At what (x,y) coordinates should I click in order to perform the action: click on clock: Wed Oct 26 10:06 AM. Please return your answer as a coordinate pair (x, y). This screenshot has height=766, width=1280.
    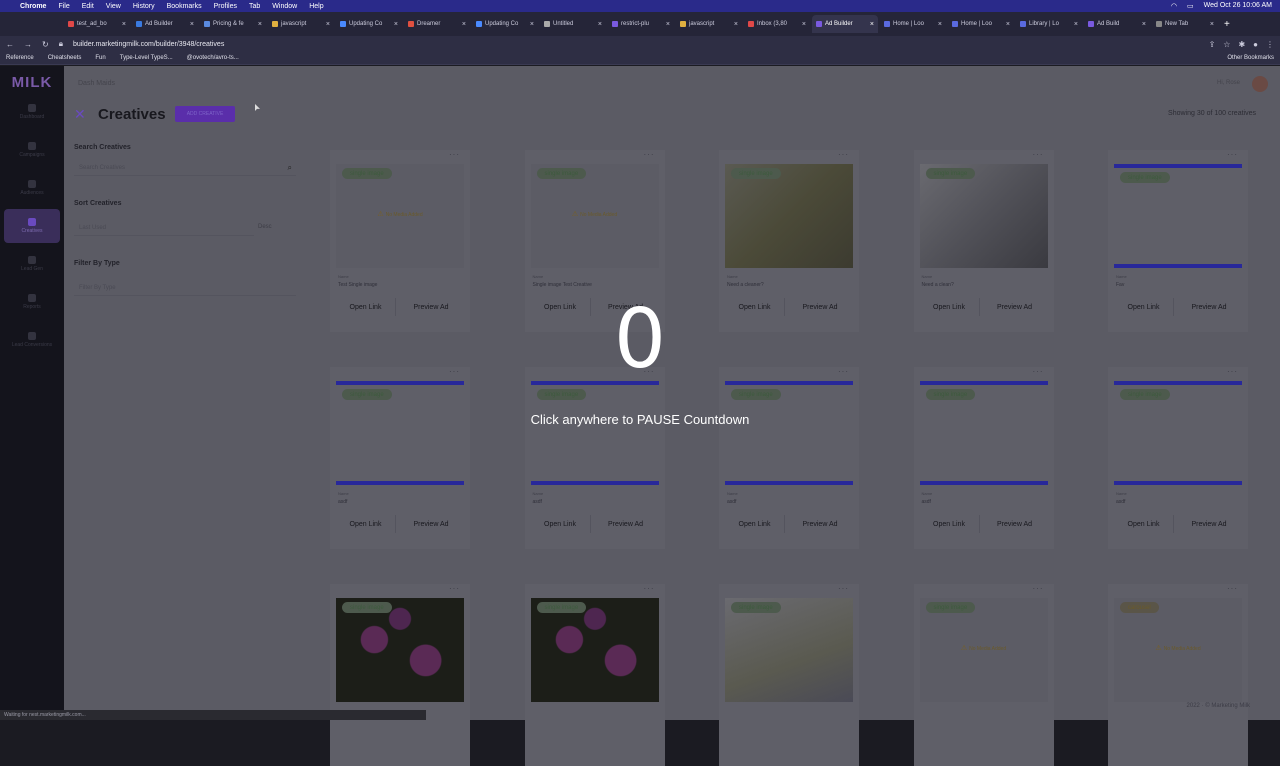
    Looking at the image, I should click on (1238, 6).